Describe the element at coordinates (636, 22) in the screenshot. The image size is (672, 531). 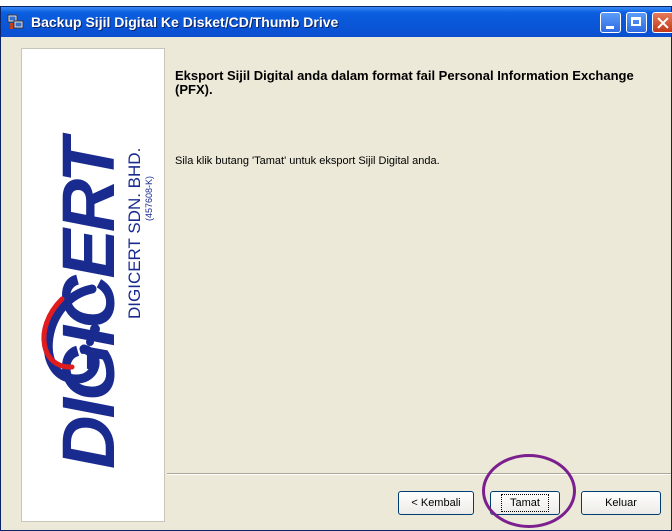
I see `maximize-icon` at that location.